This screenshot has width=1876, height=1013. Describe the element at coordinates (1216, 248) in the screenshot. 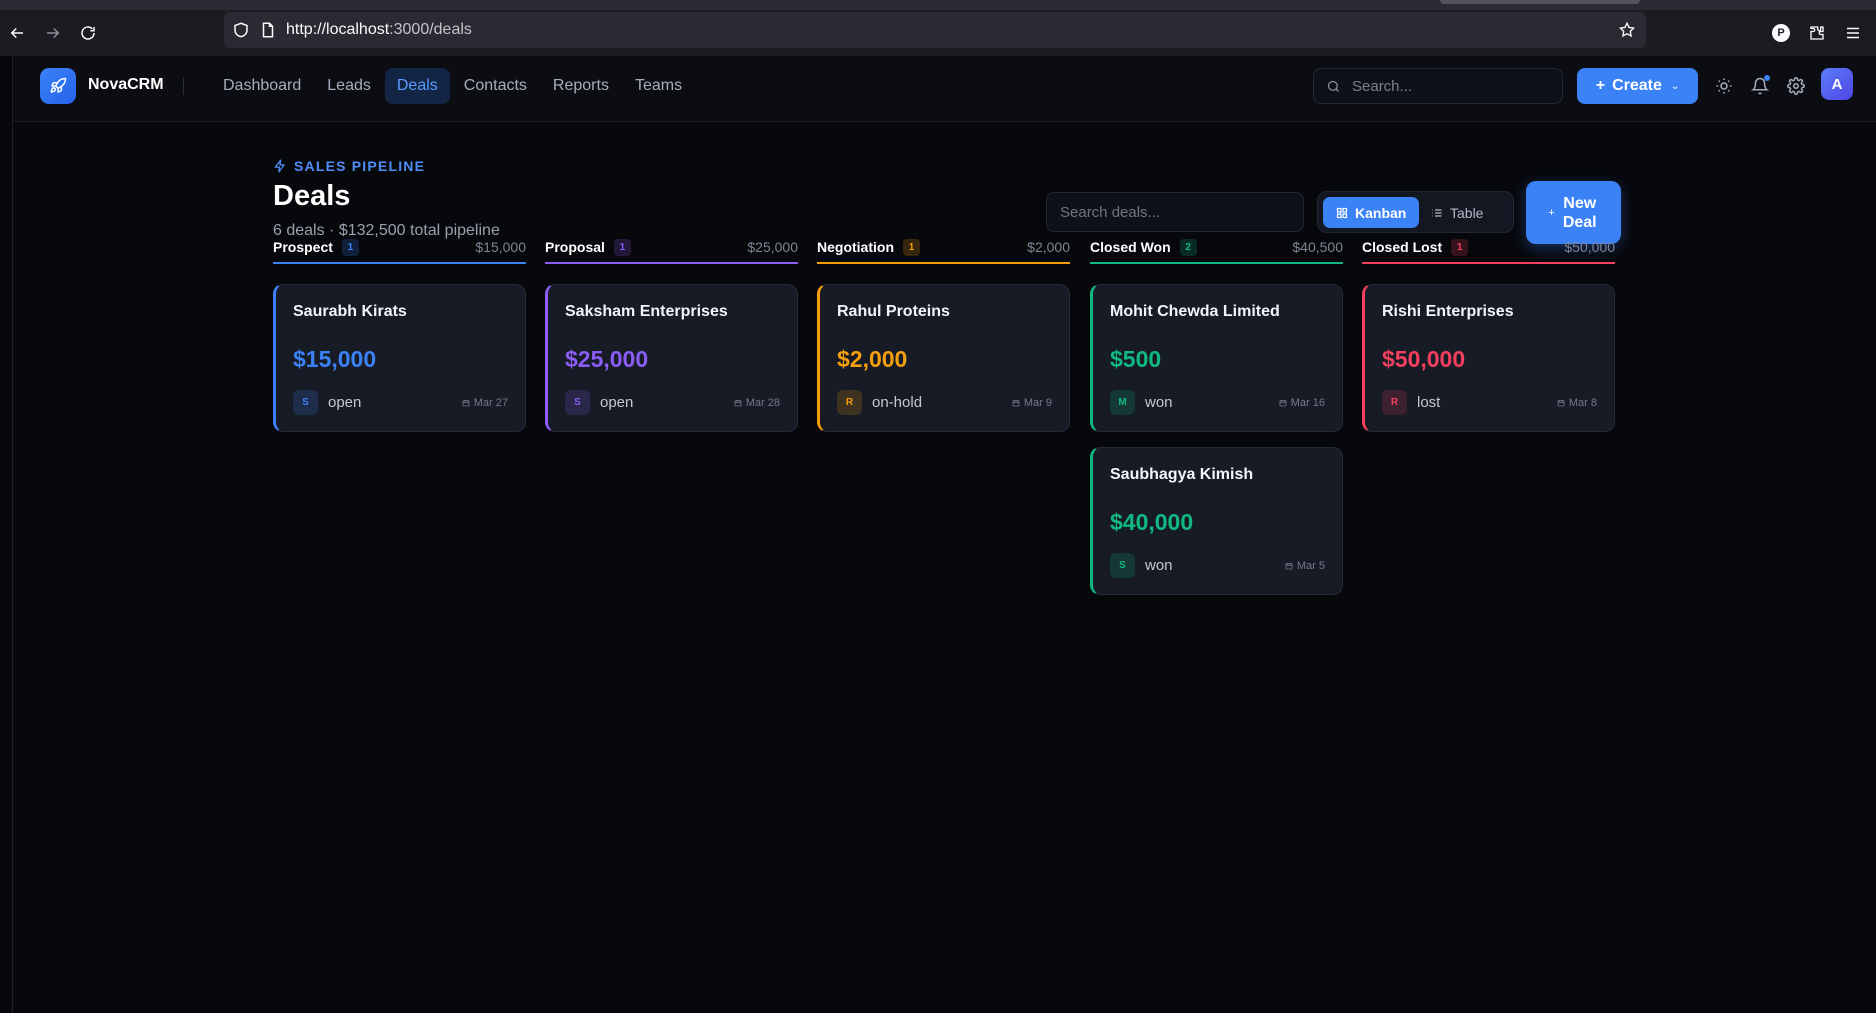

I see `column-header: Closed Won 2 $40,500` at that location.